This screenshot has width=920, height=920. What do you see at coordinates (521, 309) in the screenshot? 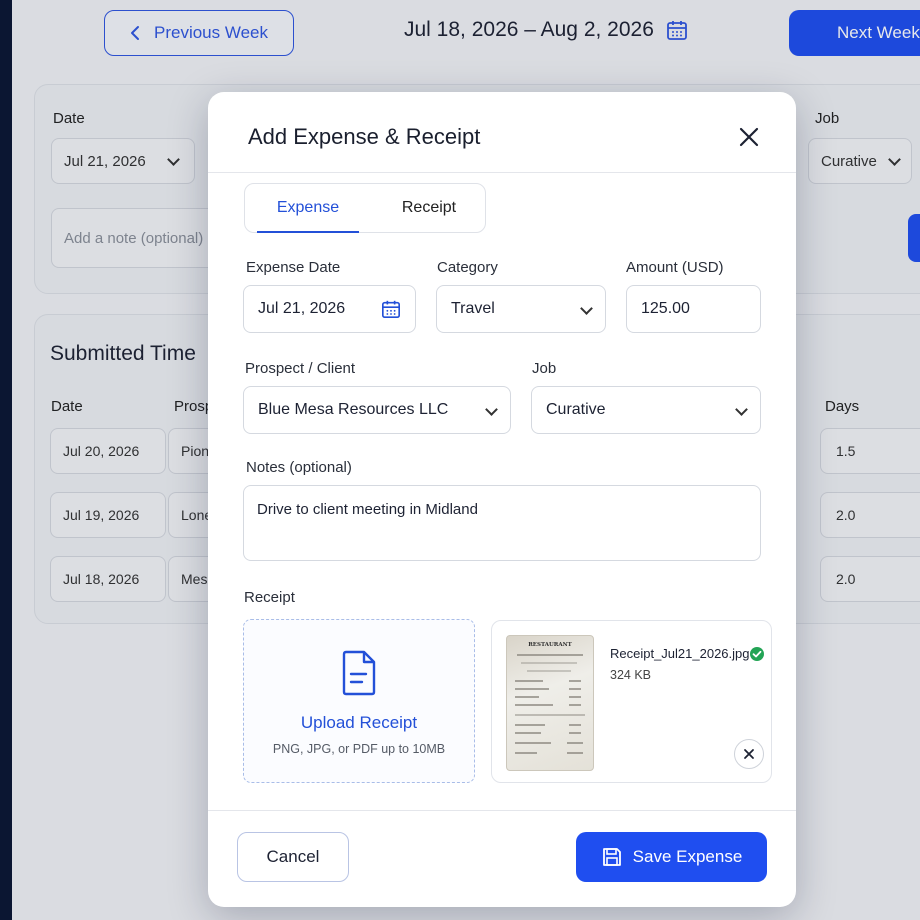
I see `category-select: Travel` at bounding box center [521, 309].